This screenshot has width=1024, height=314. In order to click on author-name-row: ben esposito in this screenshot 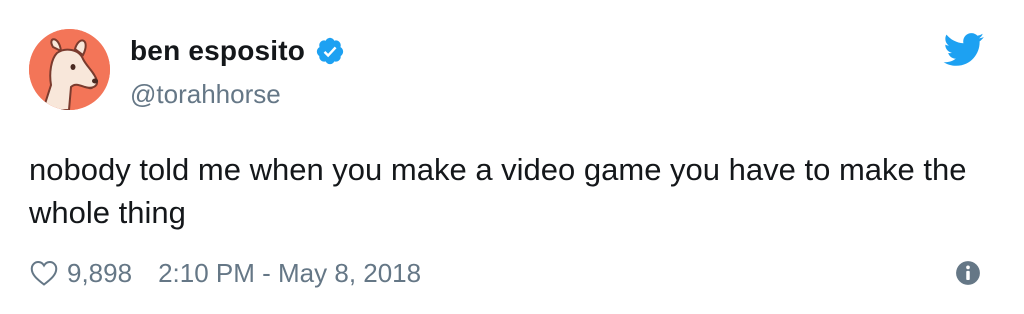, I will do `click(237, 51)`.